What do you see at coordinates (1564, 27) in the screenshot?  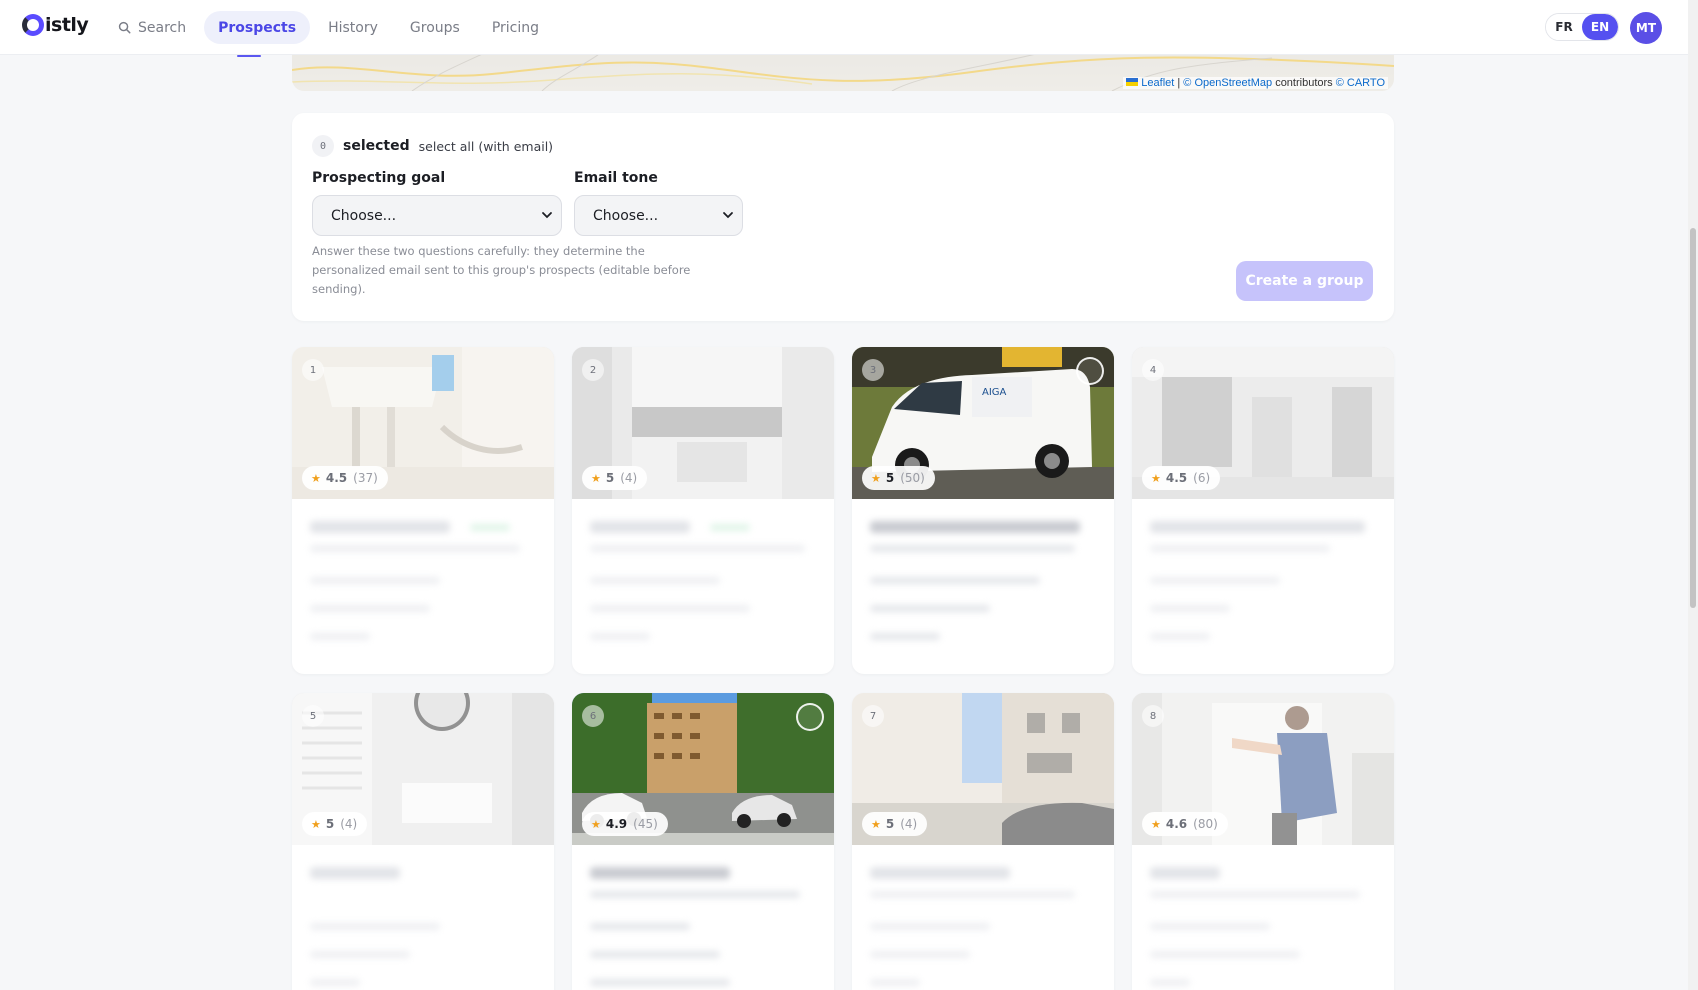 I see `lang-fr-button: FR` at bounding box center [1564, 27].